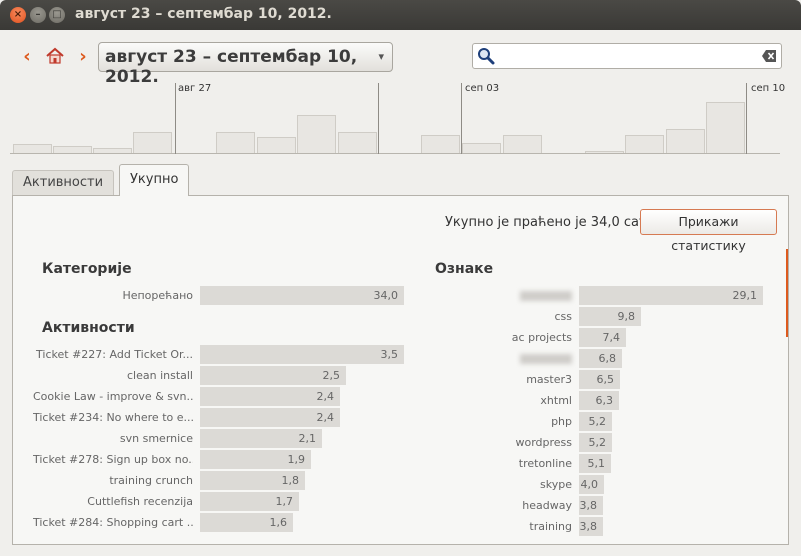 The image size is (801, 556). I want to click on activities-row-label: training crunch, so click(151, 480).